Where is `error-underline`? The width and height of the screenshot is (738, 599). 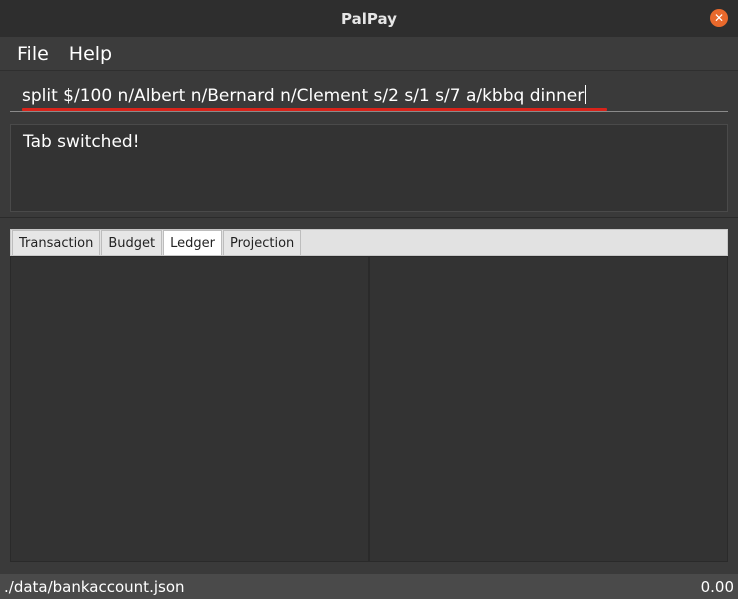 error-underline is located at coordinates (314, 109).